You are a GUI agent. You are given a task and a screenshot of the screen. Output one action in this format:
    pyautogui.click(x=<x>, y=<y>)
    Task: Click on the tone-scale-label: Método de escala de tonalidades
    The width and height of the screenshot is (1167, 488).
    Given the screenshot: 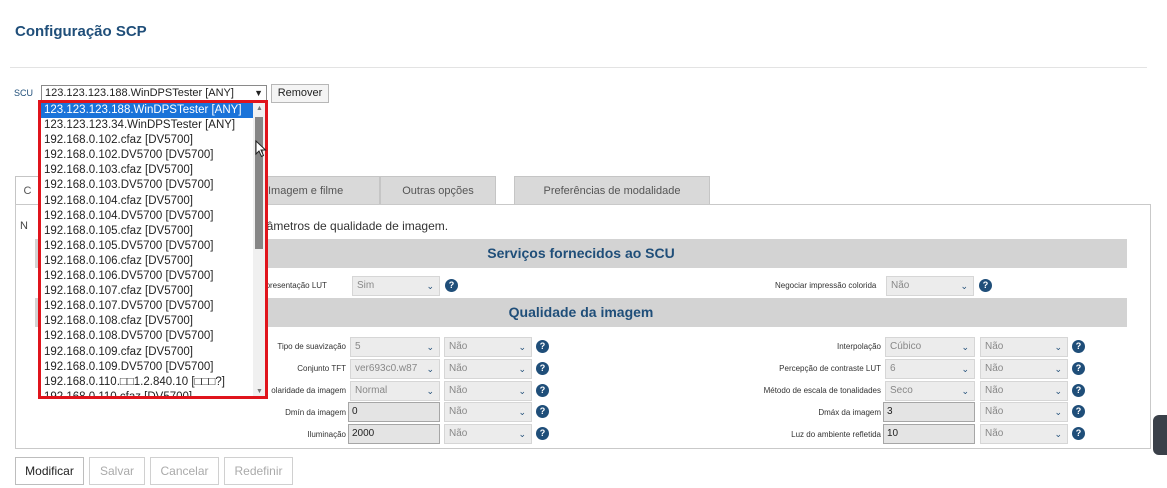 What is the action you would take?
    pyautogui.click(x=822, y=390)
    